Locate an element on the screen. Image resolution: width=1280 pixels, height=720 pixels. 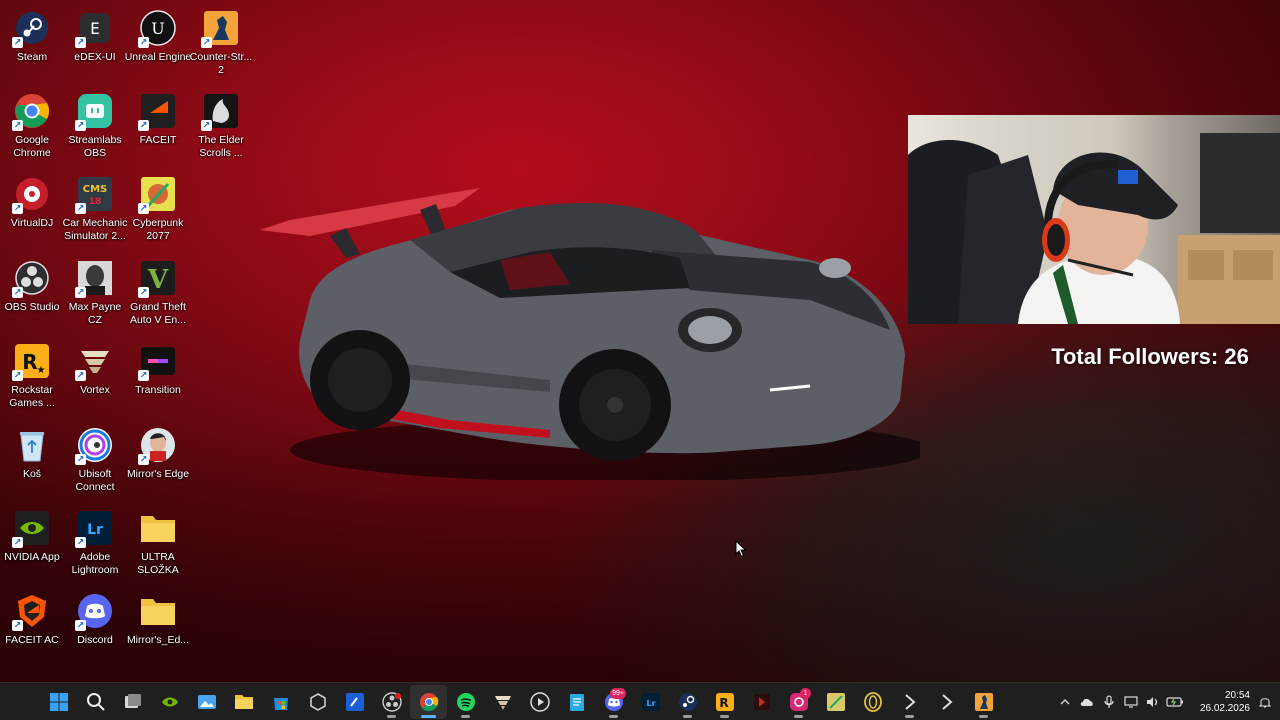
vortex-icon is located at coordinates (503, 702).